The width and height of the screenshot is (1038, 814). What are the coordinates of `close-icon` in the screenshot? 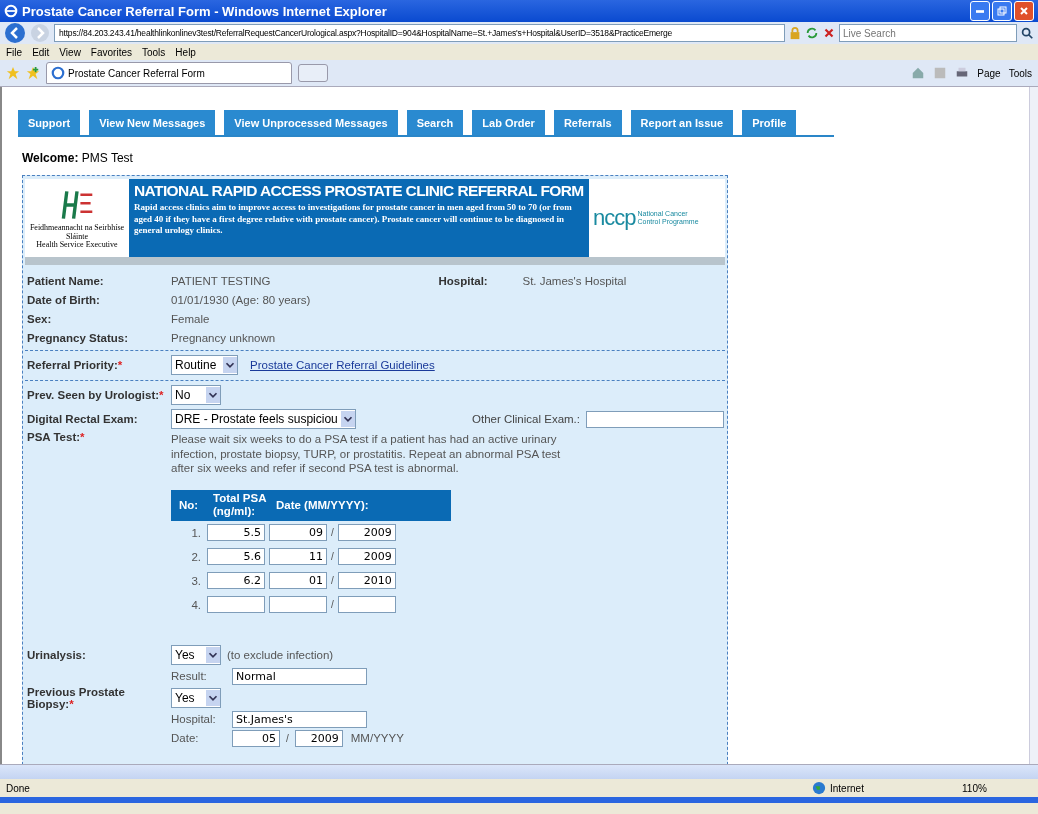 It's located at (1024, 11).